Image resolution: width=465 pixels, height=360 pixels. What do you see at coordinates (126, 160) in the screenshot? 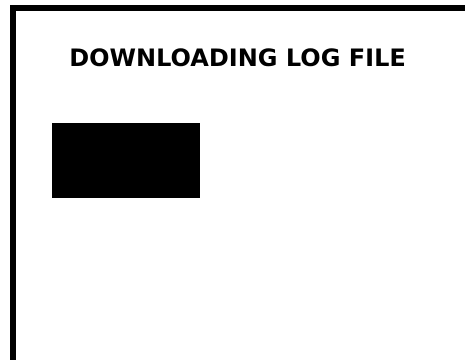
I see `progress-indicator-block` at bounding box center [126, 160].